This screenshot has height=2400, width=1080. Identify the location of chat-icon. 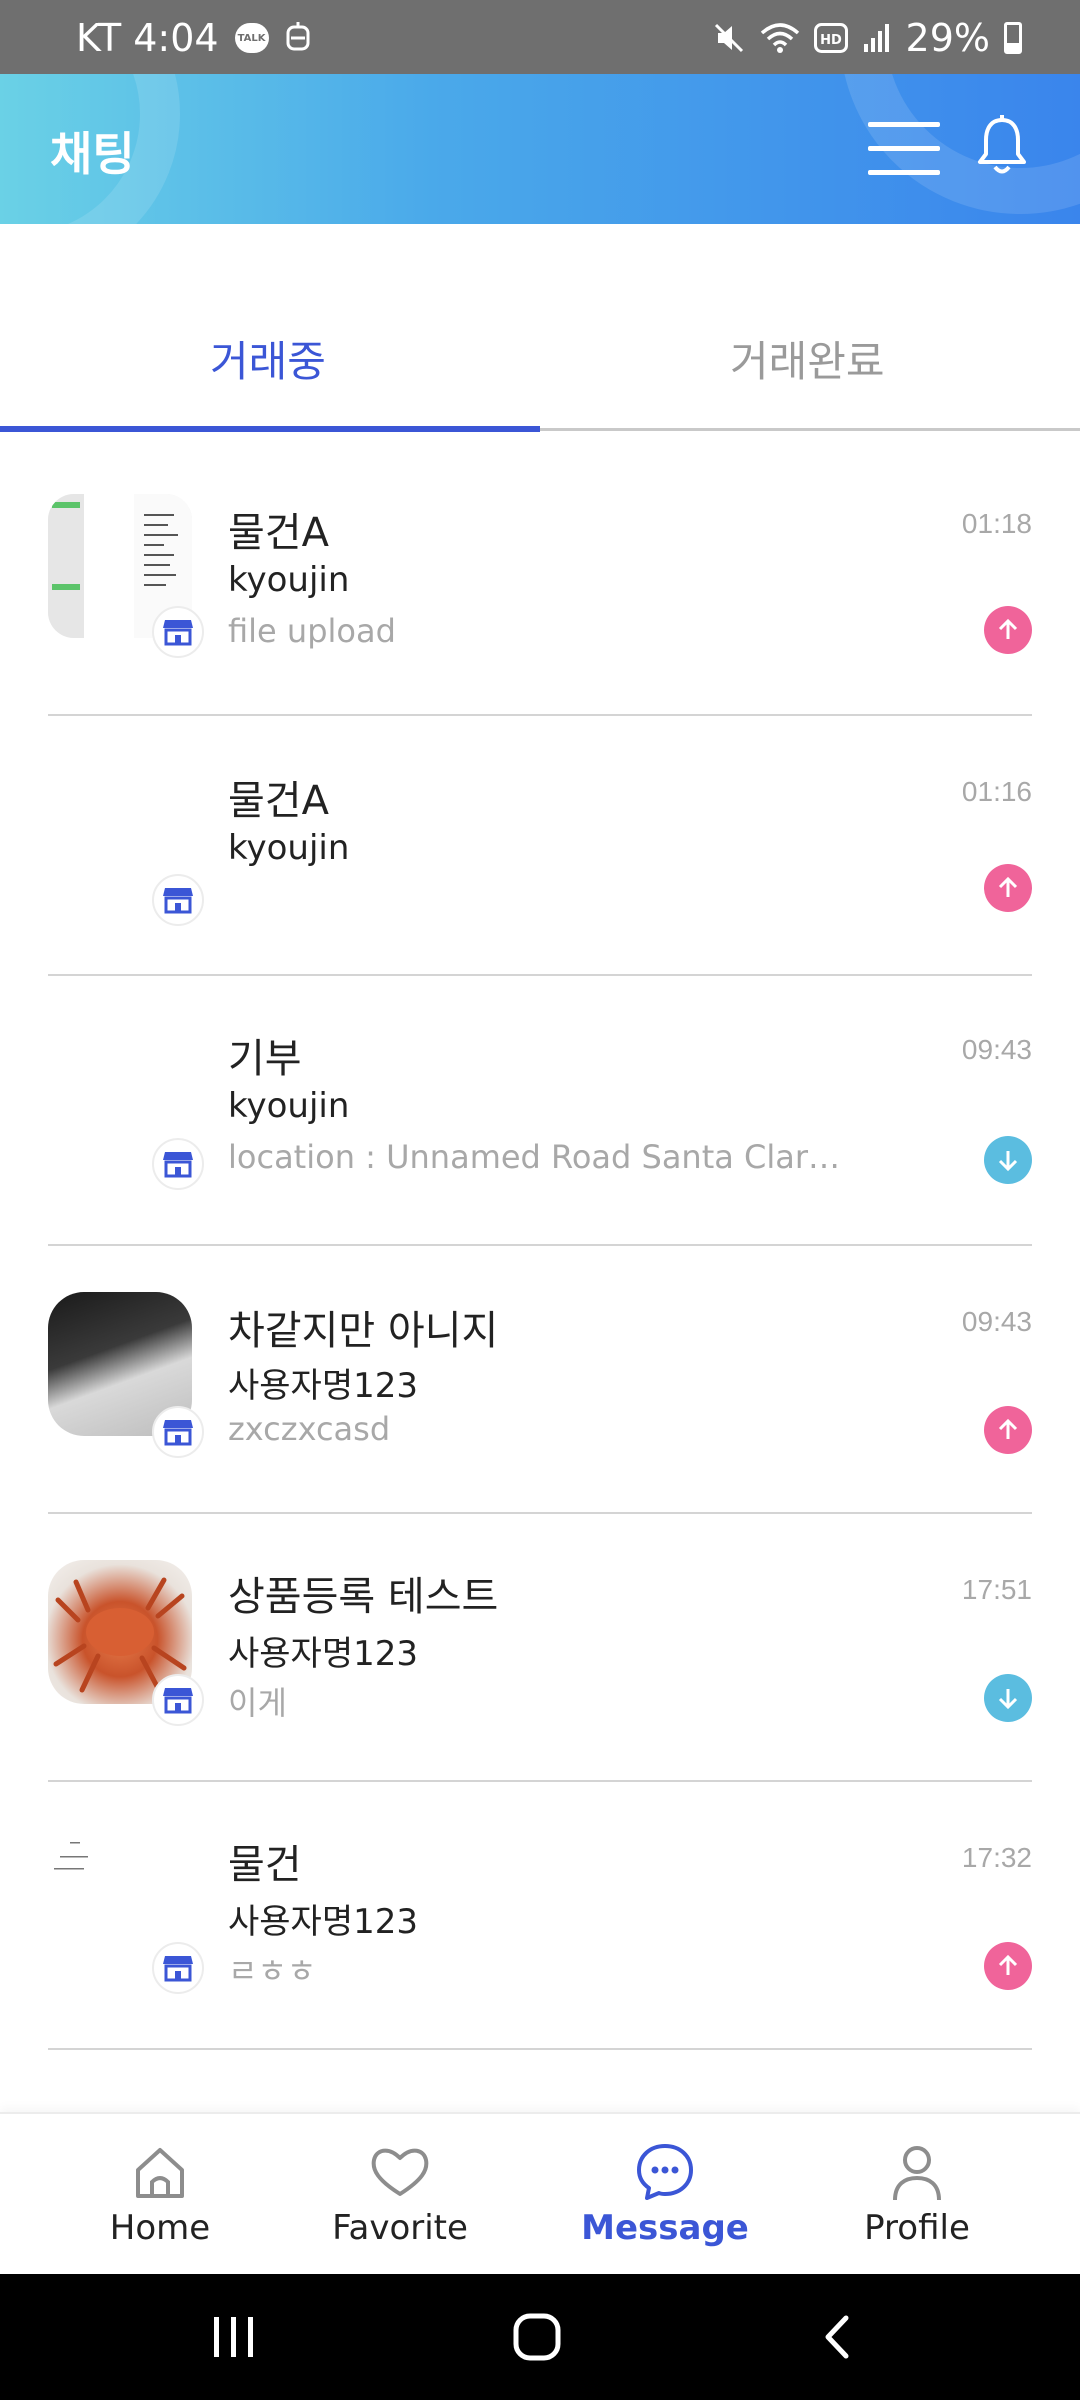
(665, 2172).